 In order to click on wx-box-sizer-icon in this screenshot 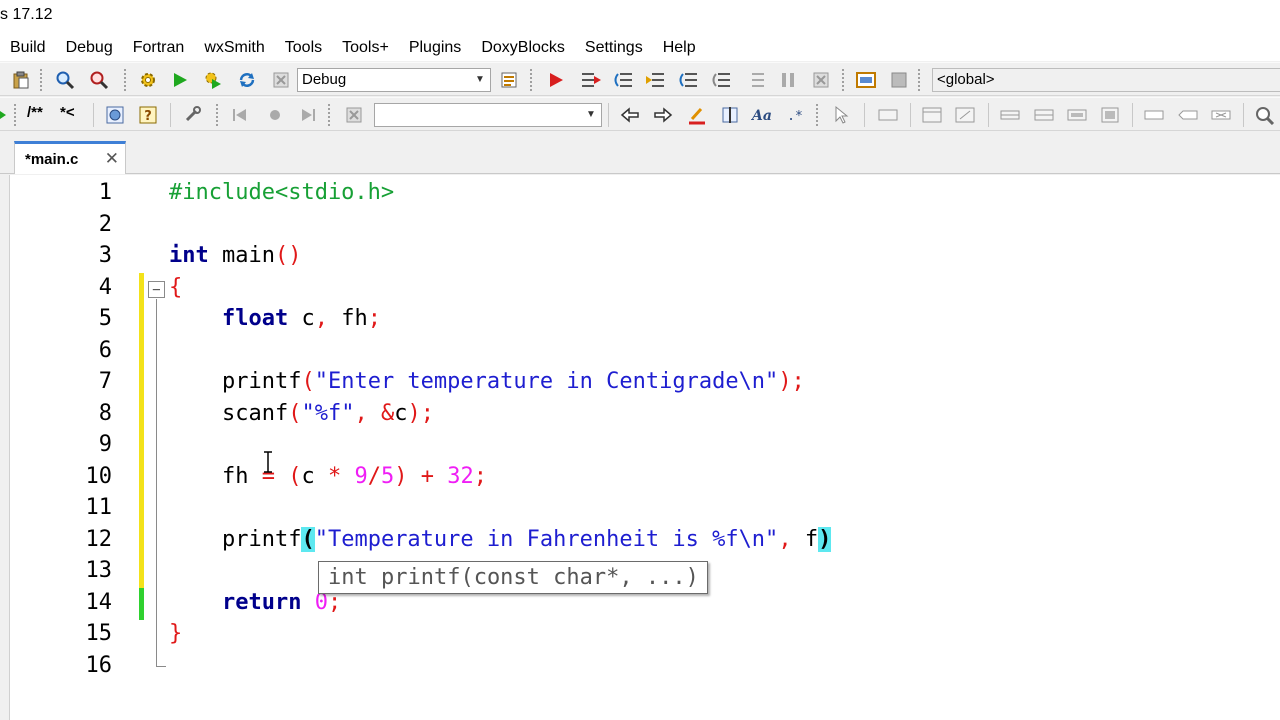, I will do `click(1044, 115)`.